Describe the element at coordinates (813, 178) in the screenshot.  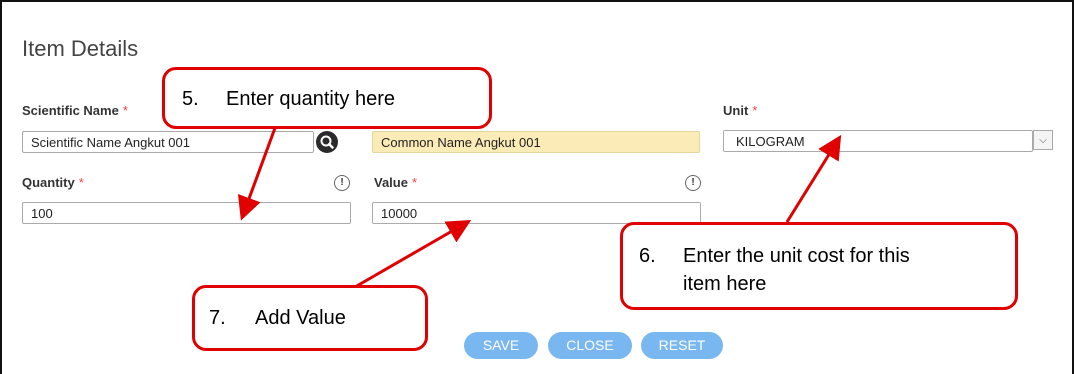
I see `unit-callout-arrow` at that location.